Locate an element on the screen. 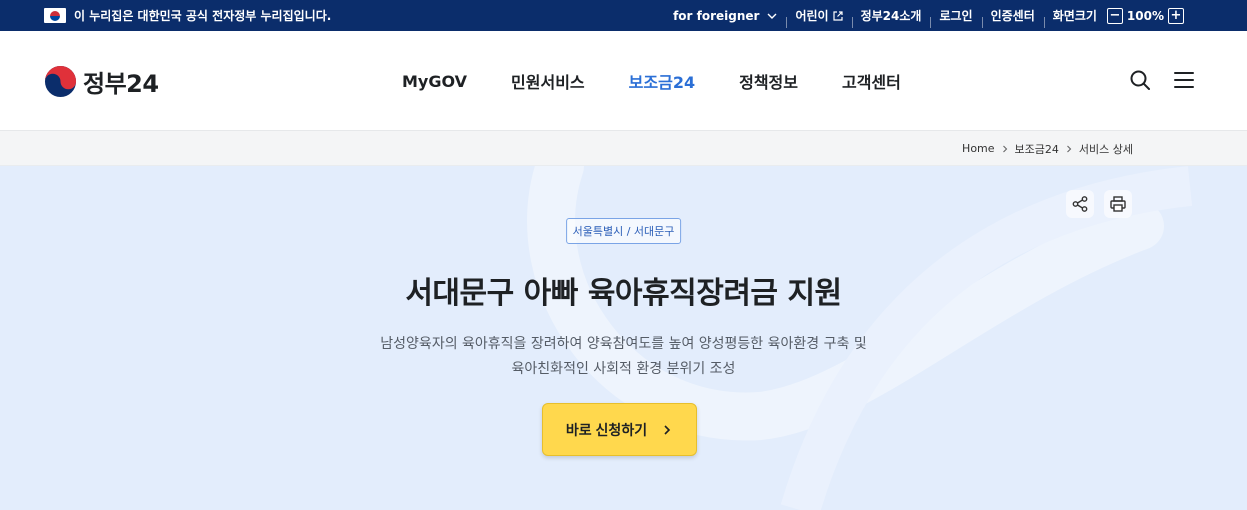 This screenshot has height=510, width=1247. print-icon is located at coordinates (1118, 204).